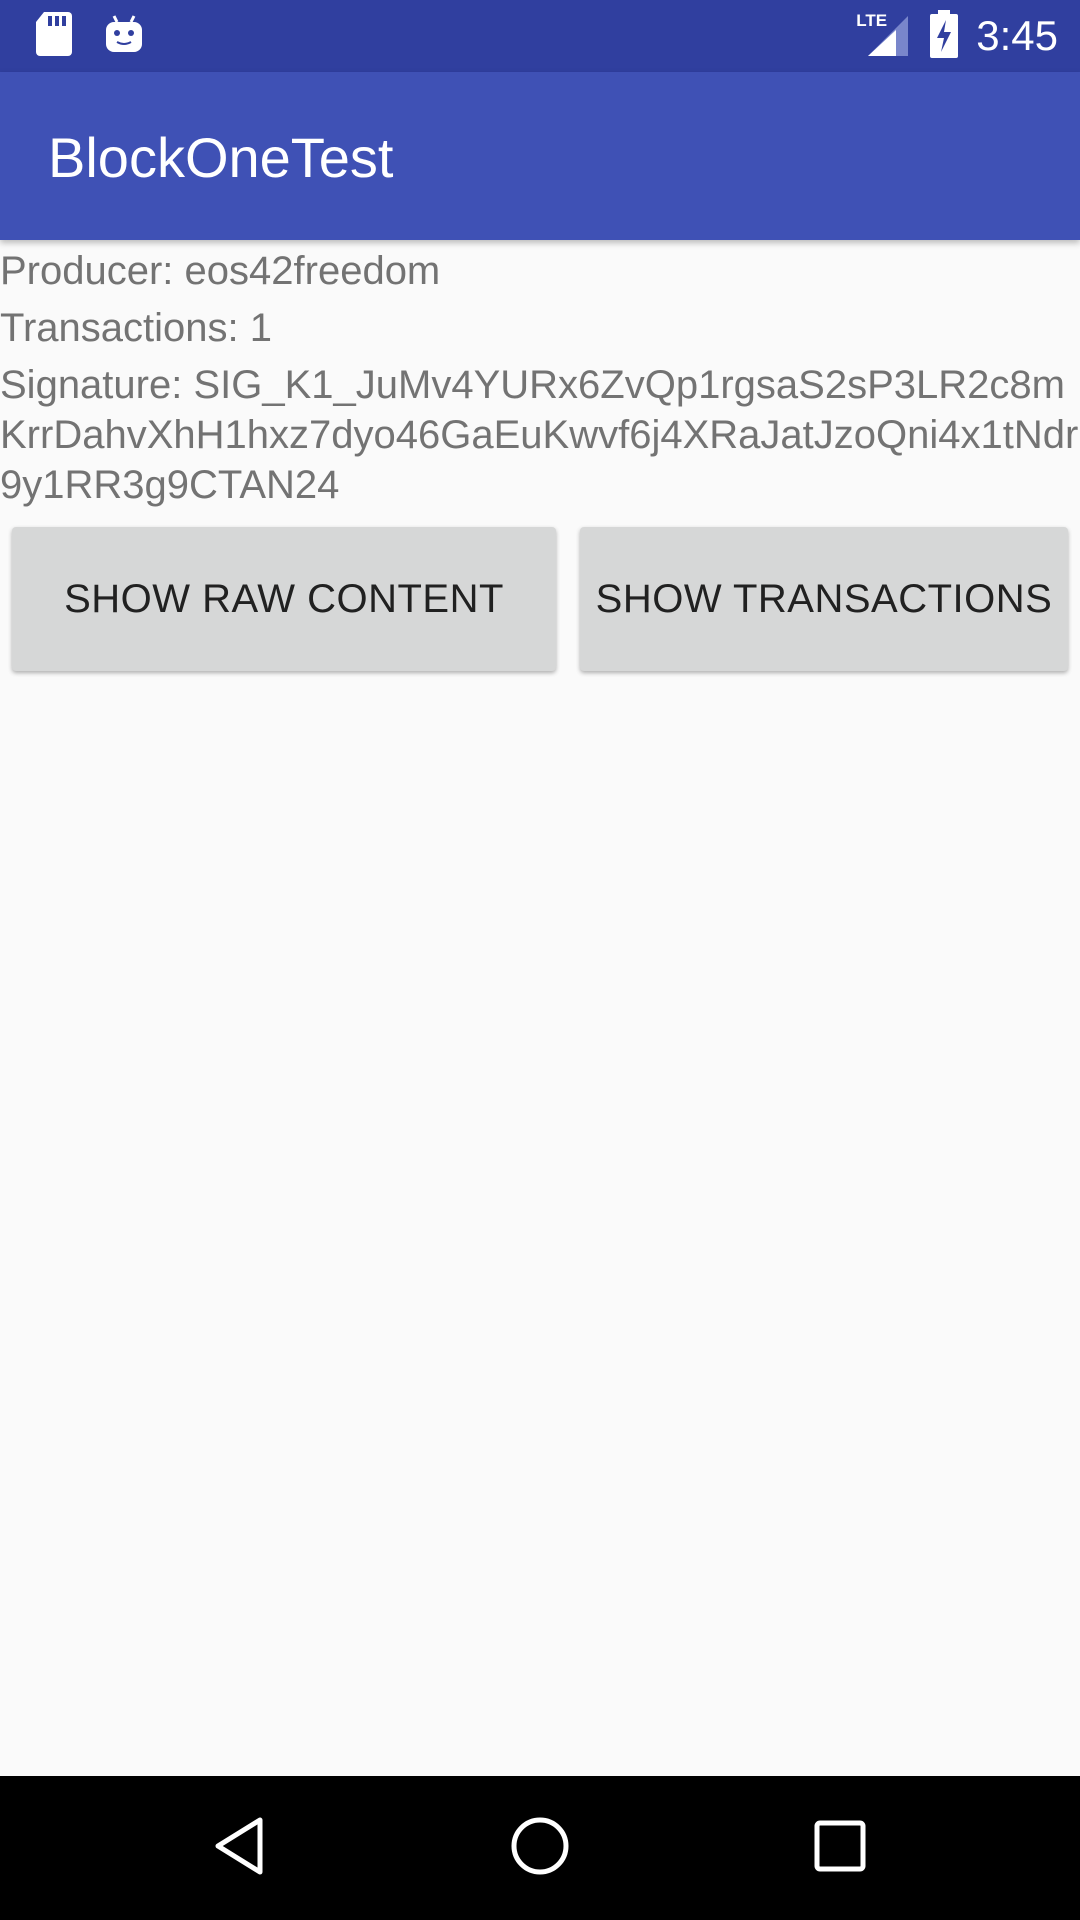 Image resolution: width=1080 pixels, height=1920 pixels. Describe the element at coordinates (89, 36) in the screenshot. I see `status-notifications` at that location.